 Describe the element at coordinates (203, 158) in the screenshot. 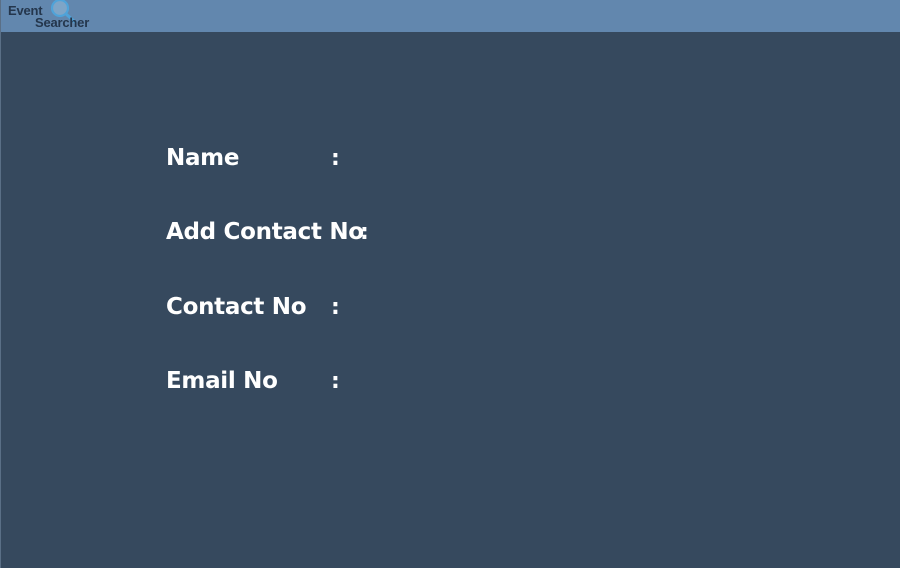

I see `name-label: Name` at that location.